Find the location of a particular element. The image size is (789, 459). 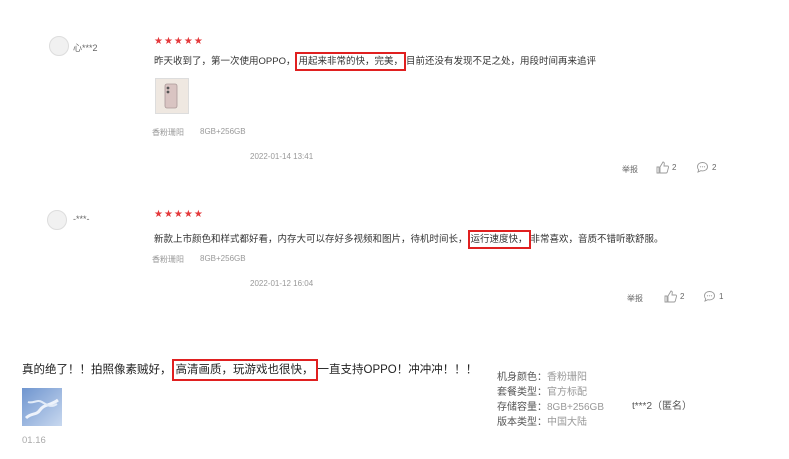

spec-row: 存储容量：8GB+256GB is located at coordinates (550, 407).